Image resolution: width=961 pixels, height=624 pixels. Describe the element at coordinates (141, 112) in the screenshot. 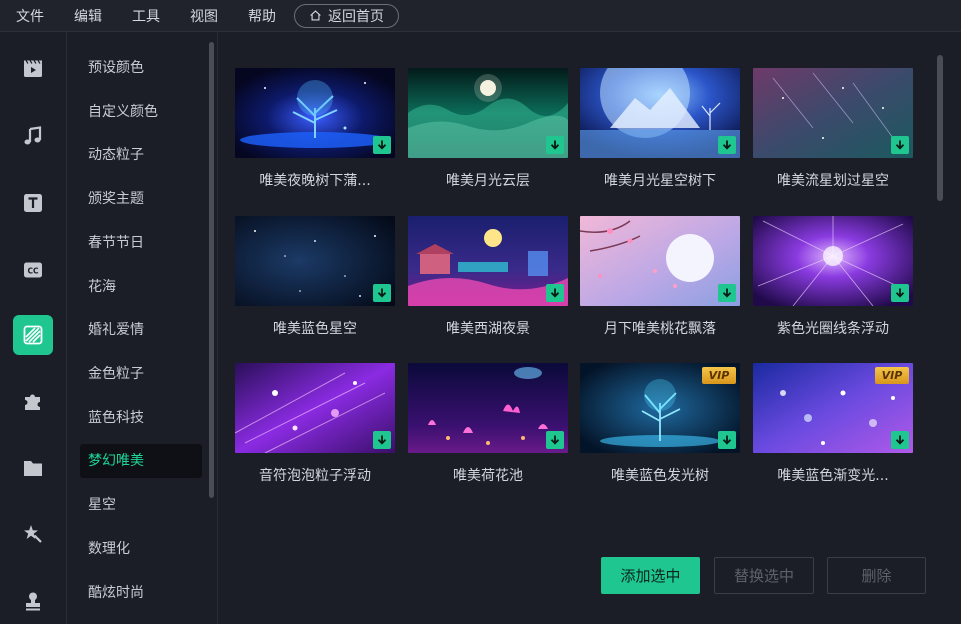

I see `category-item: 自定义颜色` at that location.